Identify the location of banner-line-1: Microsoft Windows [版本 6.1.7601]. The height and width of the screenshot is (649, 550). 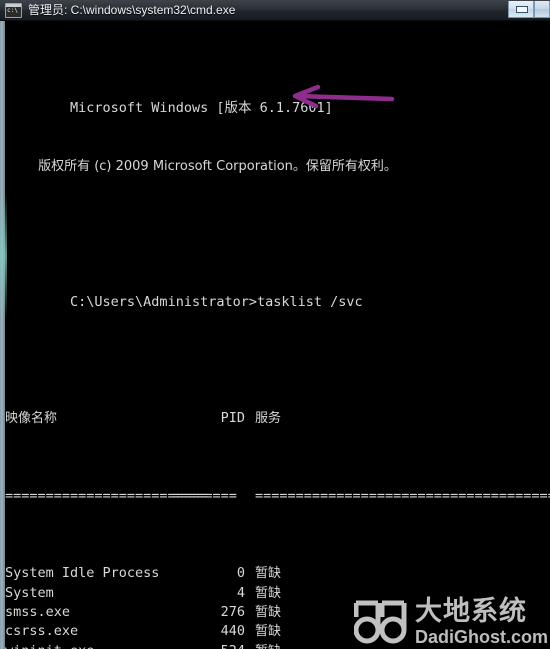
(277, 97).